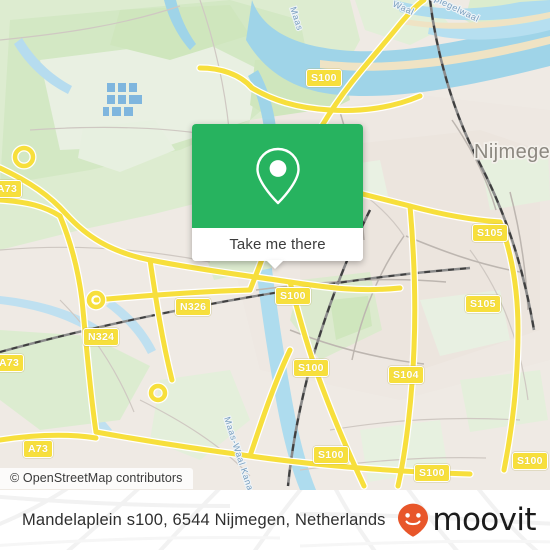 The width and height of the screenshot is (550, 550). What do you see at coordinates (275, 264) in the screenshot?
I see `callout-pointer` at bounding box center [275, 264].